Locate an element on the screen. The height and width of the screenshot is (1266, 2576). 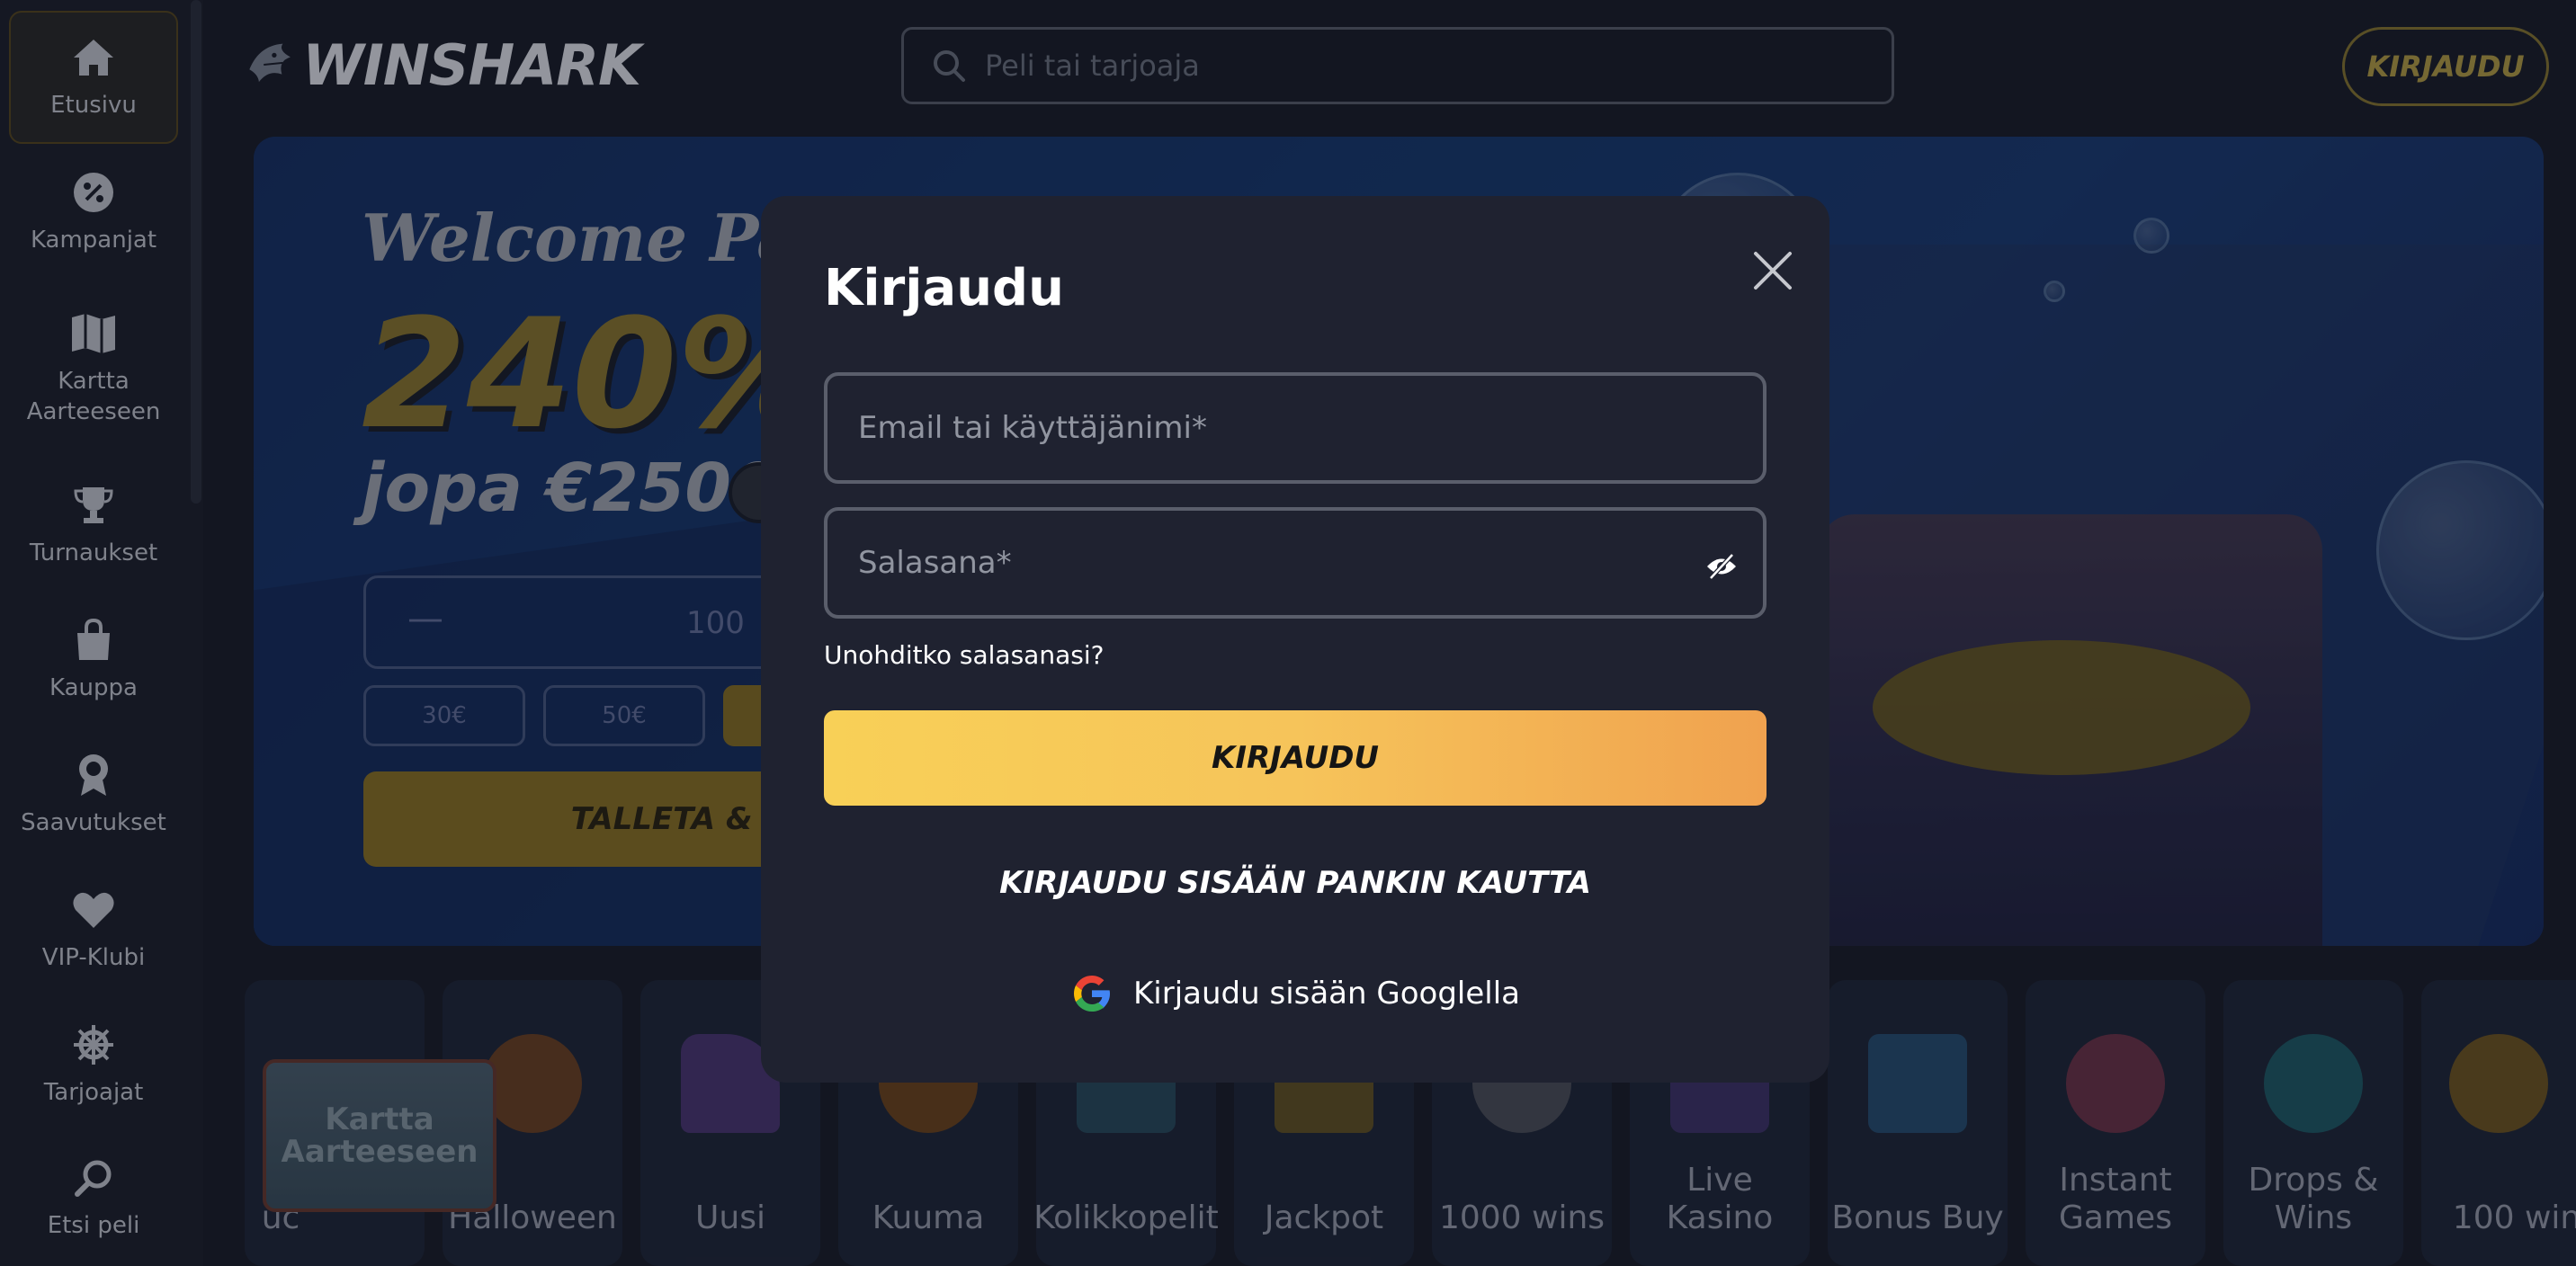
eye-off-icon is located at coordinates (1721, 567).